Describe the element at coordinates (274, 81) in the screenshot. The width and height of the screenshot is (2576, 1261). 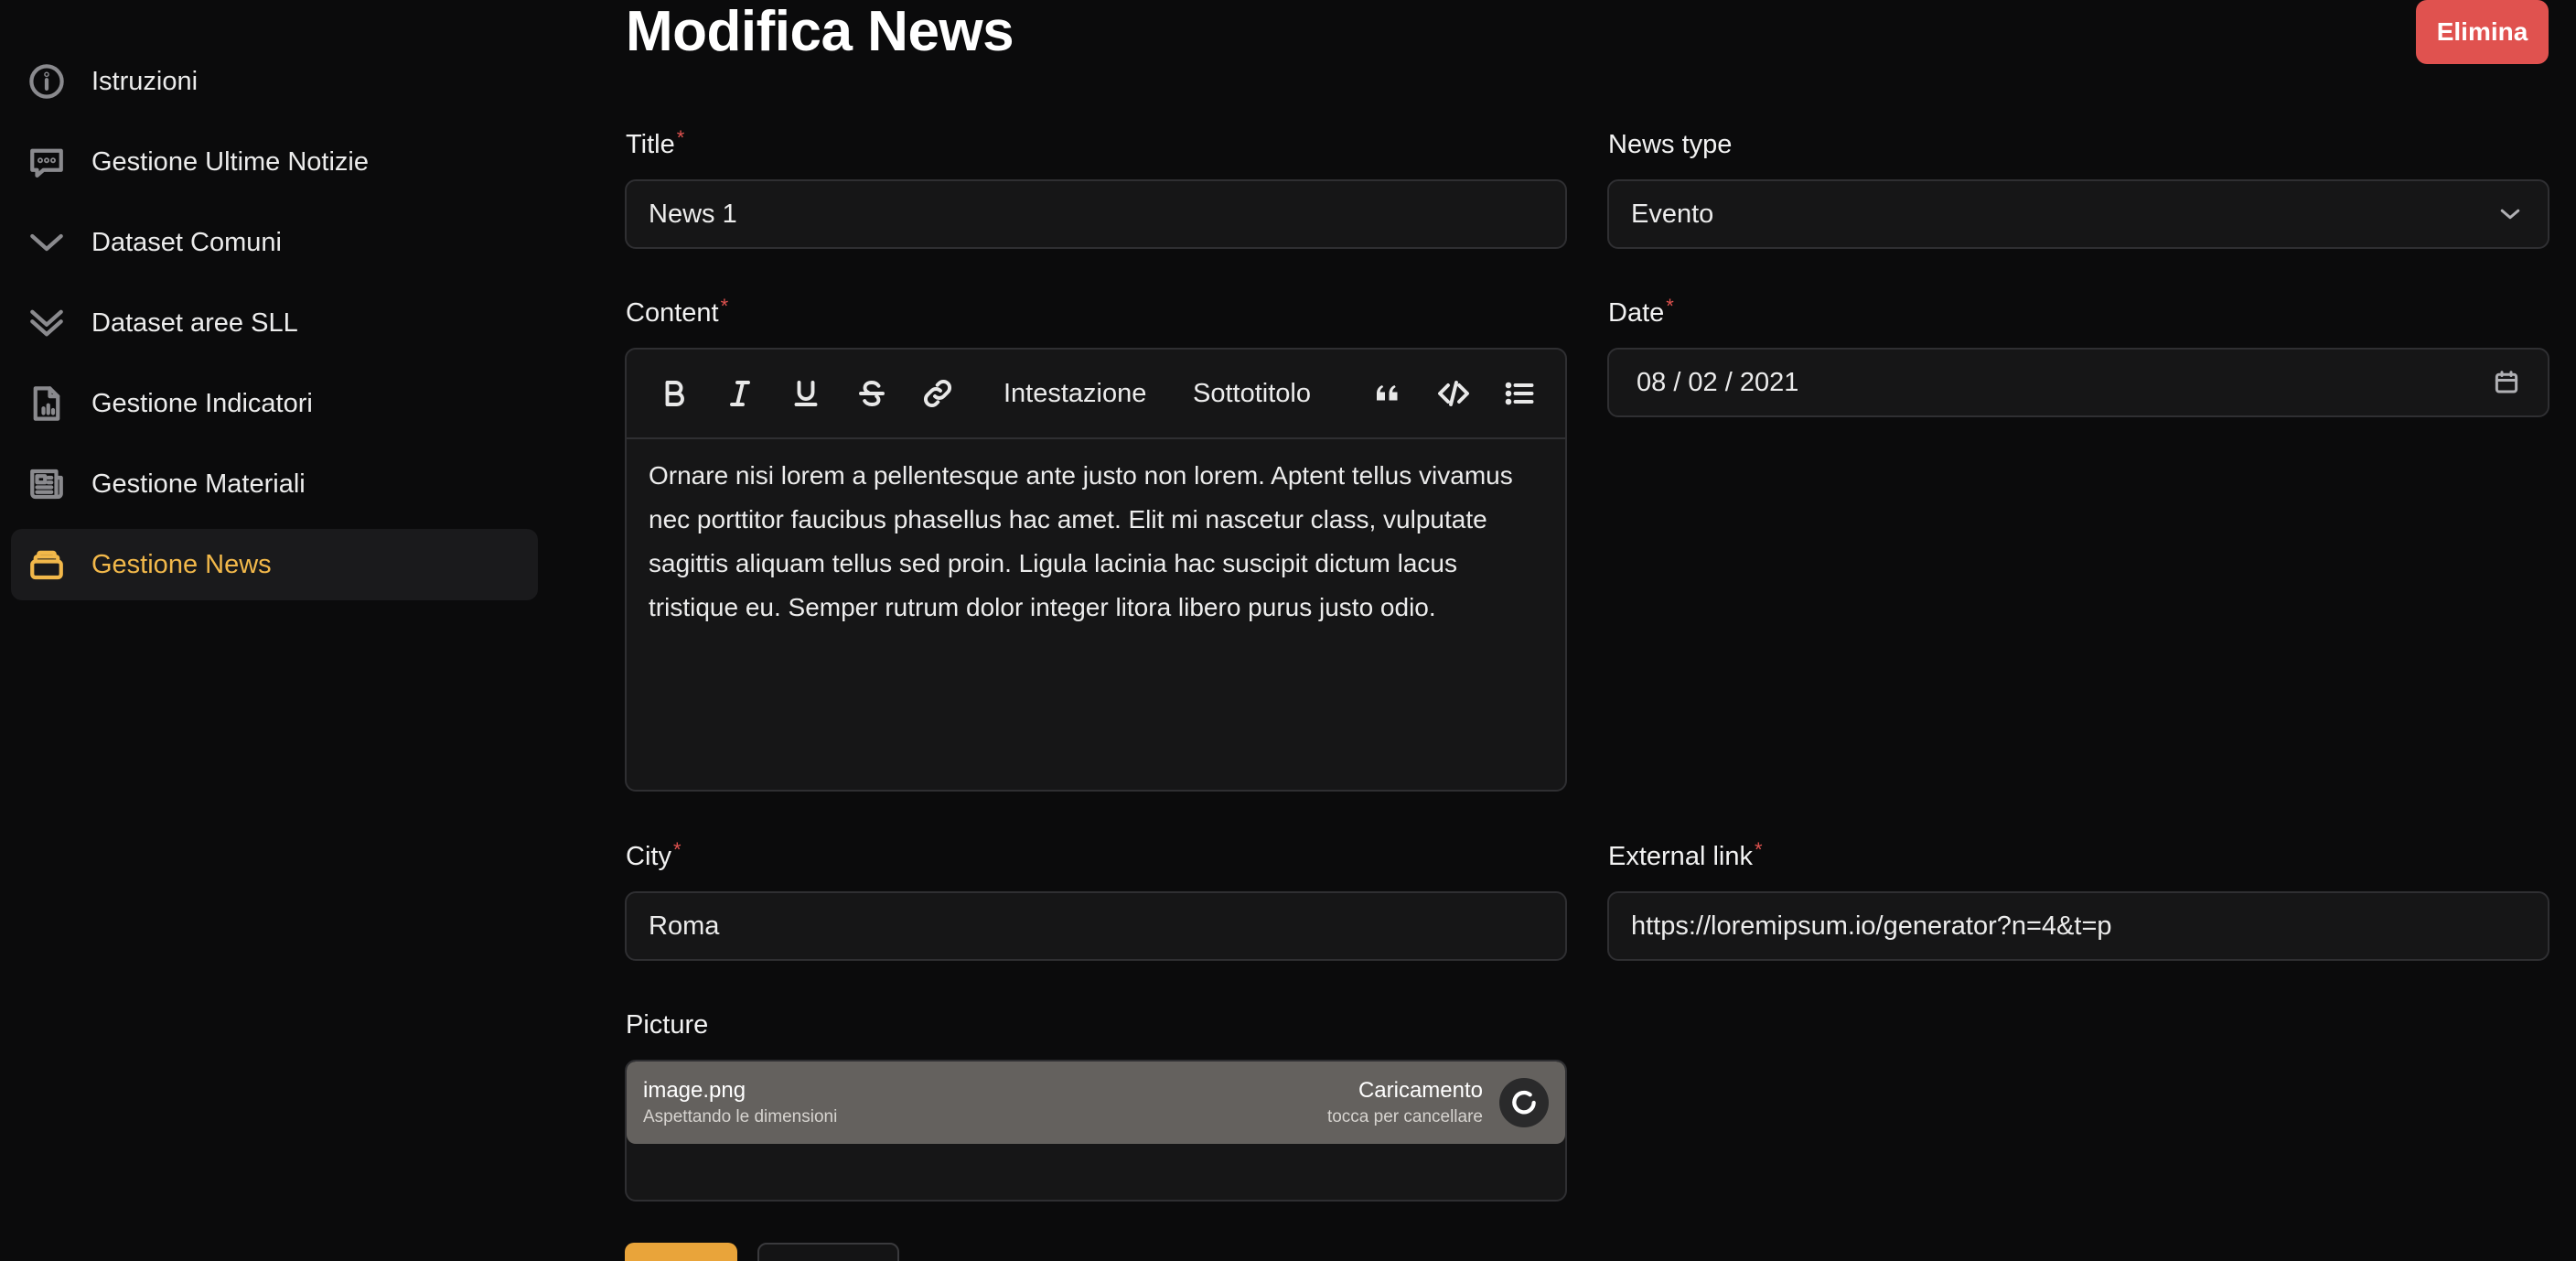
I see `sidebar-item-istruzioni: Istruzioni` at that location.